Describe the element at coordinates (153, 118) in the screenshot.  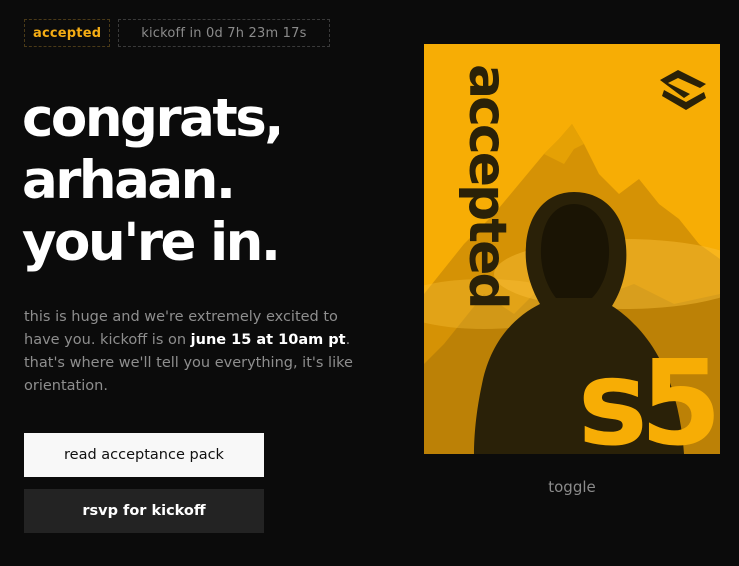
I see `headline-line-1: congrats,` at that location.